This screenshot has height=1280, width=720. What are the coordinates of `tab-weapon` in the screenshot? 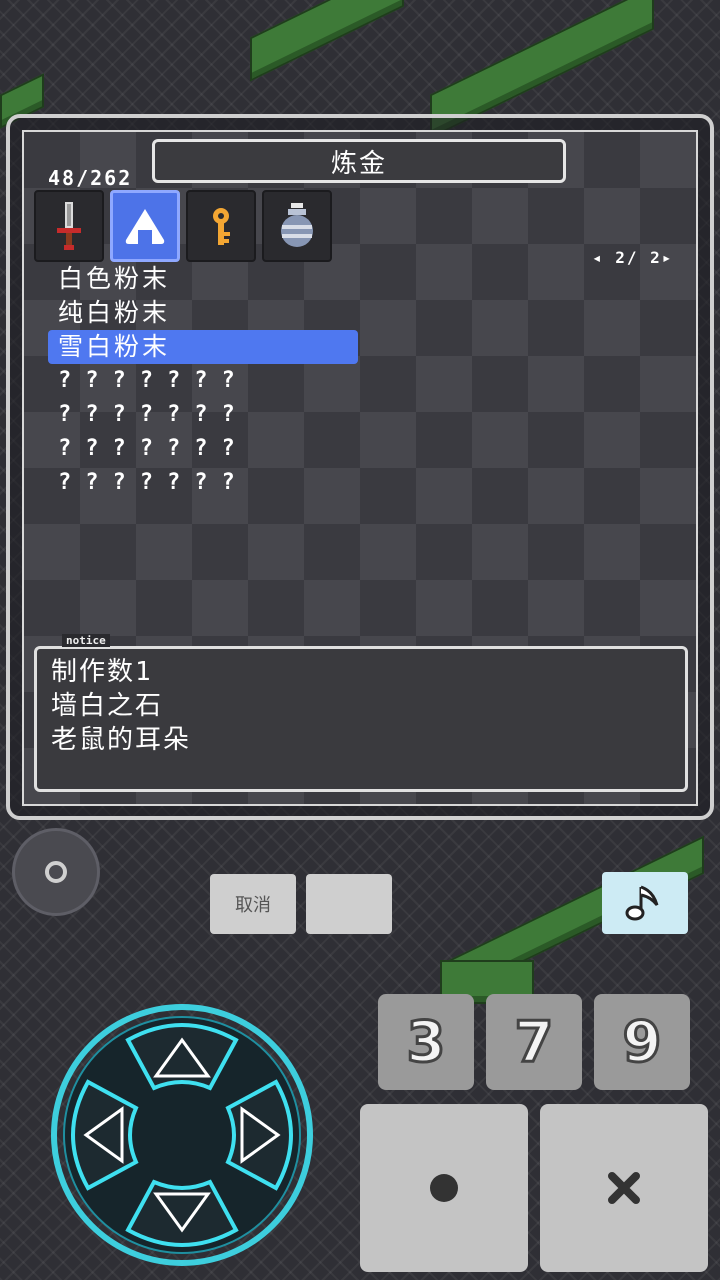 It's located at (69, 226).